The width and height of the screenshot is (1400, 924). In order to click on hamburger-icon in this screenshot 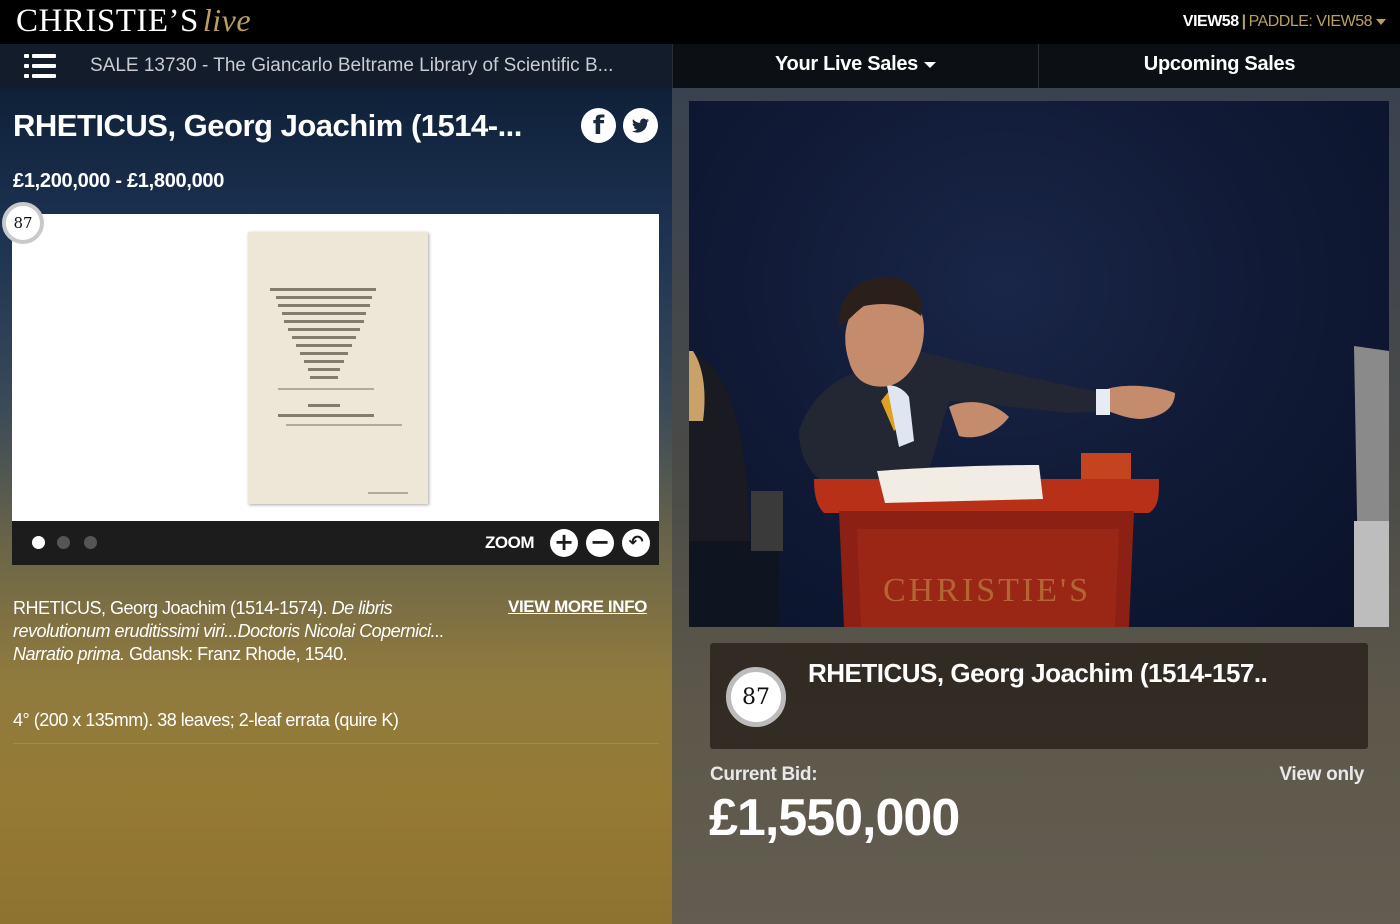, I will do `click(40, 66)`.